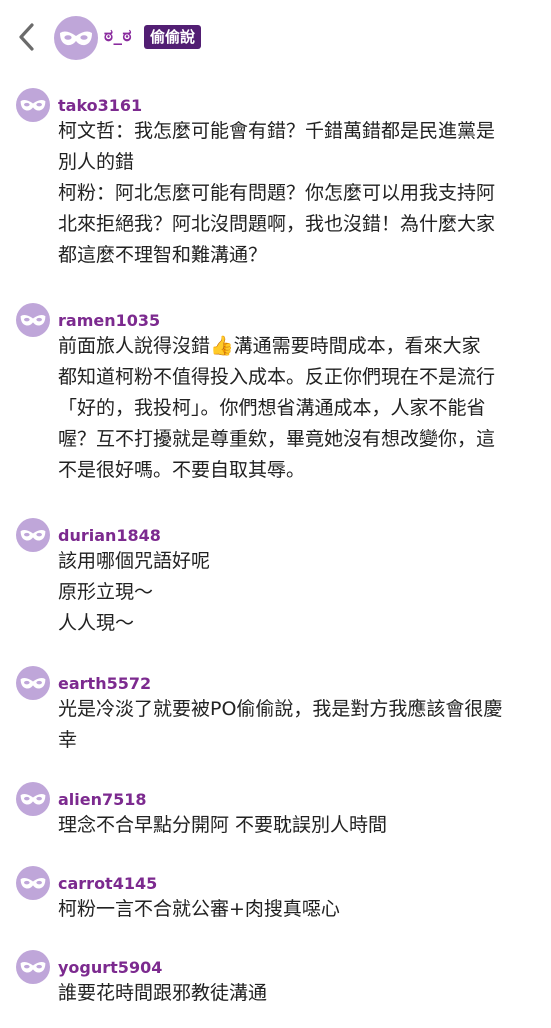 The height and width of the screenshot is (1028, 551). What do you see at coordinates (134, 561) in the screenshot?
I see `comment-text-line: 該用哪個咒語好呢` at bounding box center [134, 561].